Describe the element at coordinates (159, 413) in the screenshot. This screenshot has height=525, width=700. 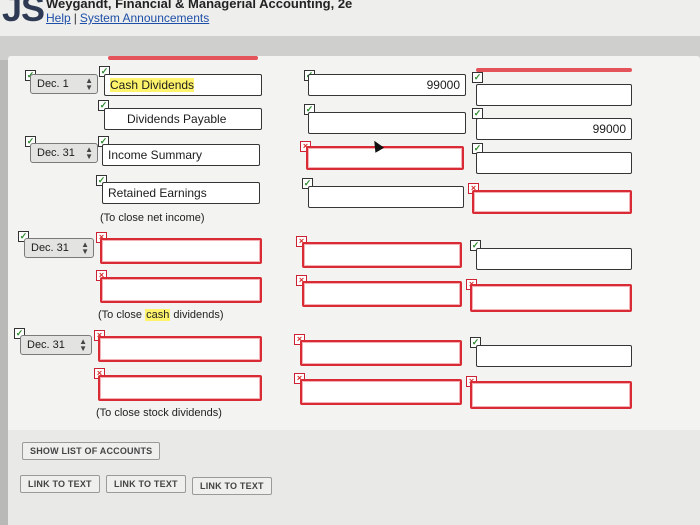
I see `entry-note: (To close stock dividends)` at that location.